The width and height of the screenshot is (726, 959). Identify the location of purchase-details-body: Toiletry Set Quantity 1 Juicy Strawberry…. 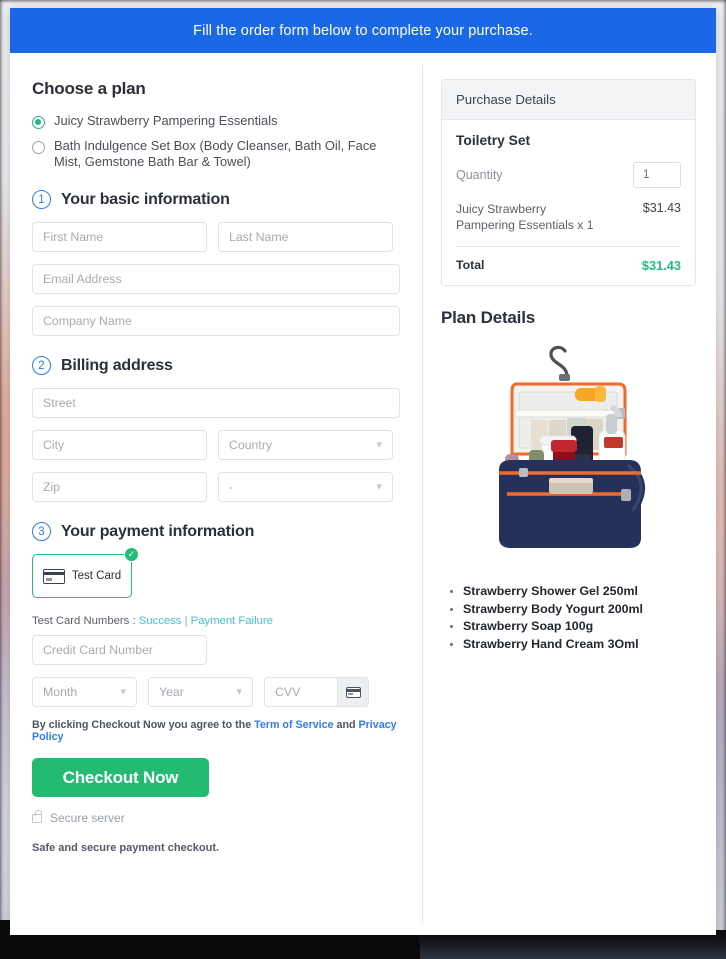
(568, 202).